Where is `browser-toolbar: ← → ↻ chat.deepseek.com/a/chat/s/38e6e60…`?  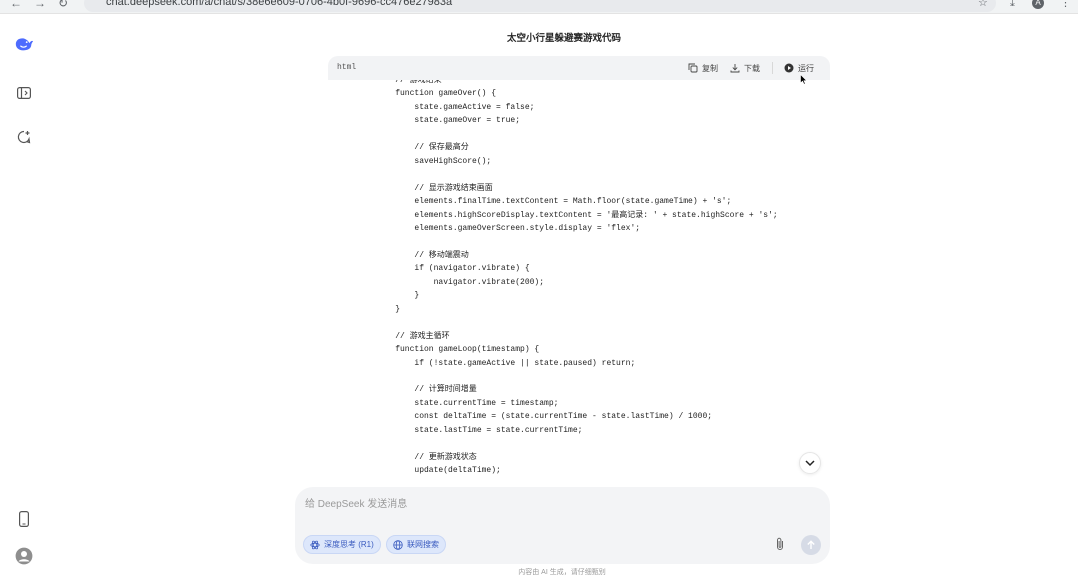 browser-toolbar: ← → ↻ chat.deepseek.com/a/chat/s/38e6e60… is located at coordinates (539, 7).